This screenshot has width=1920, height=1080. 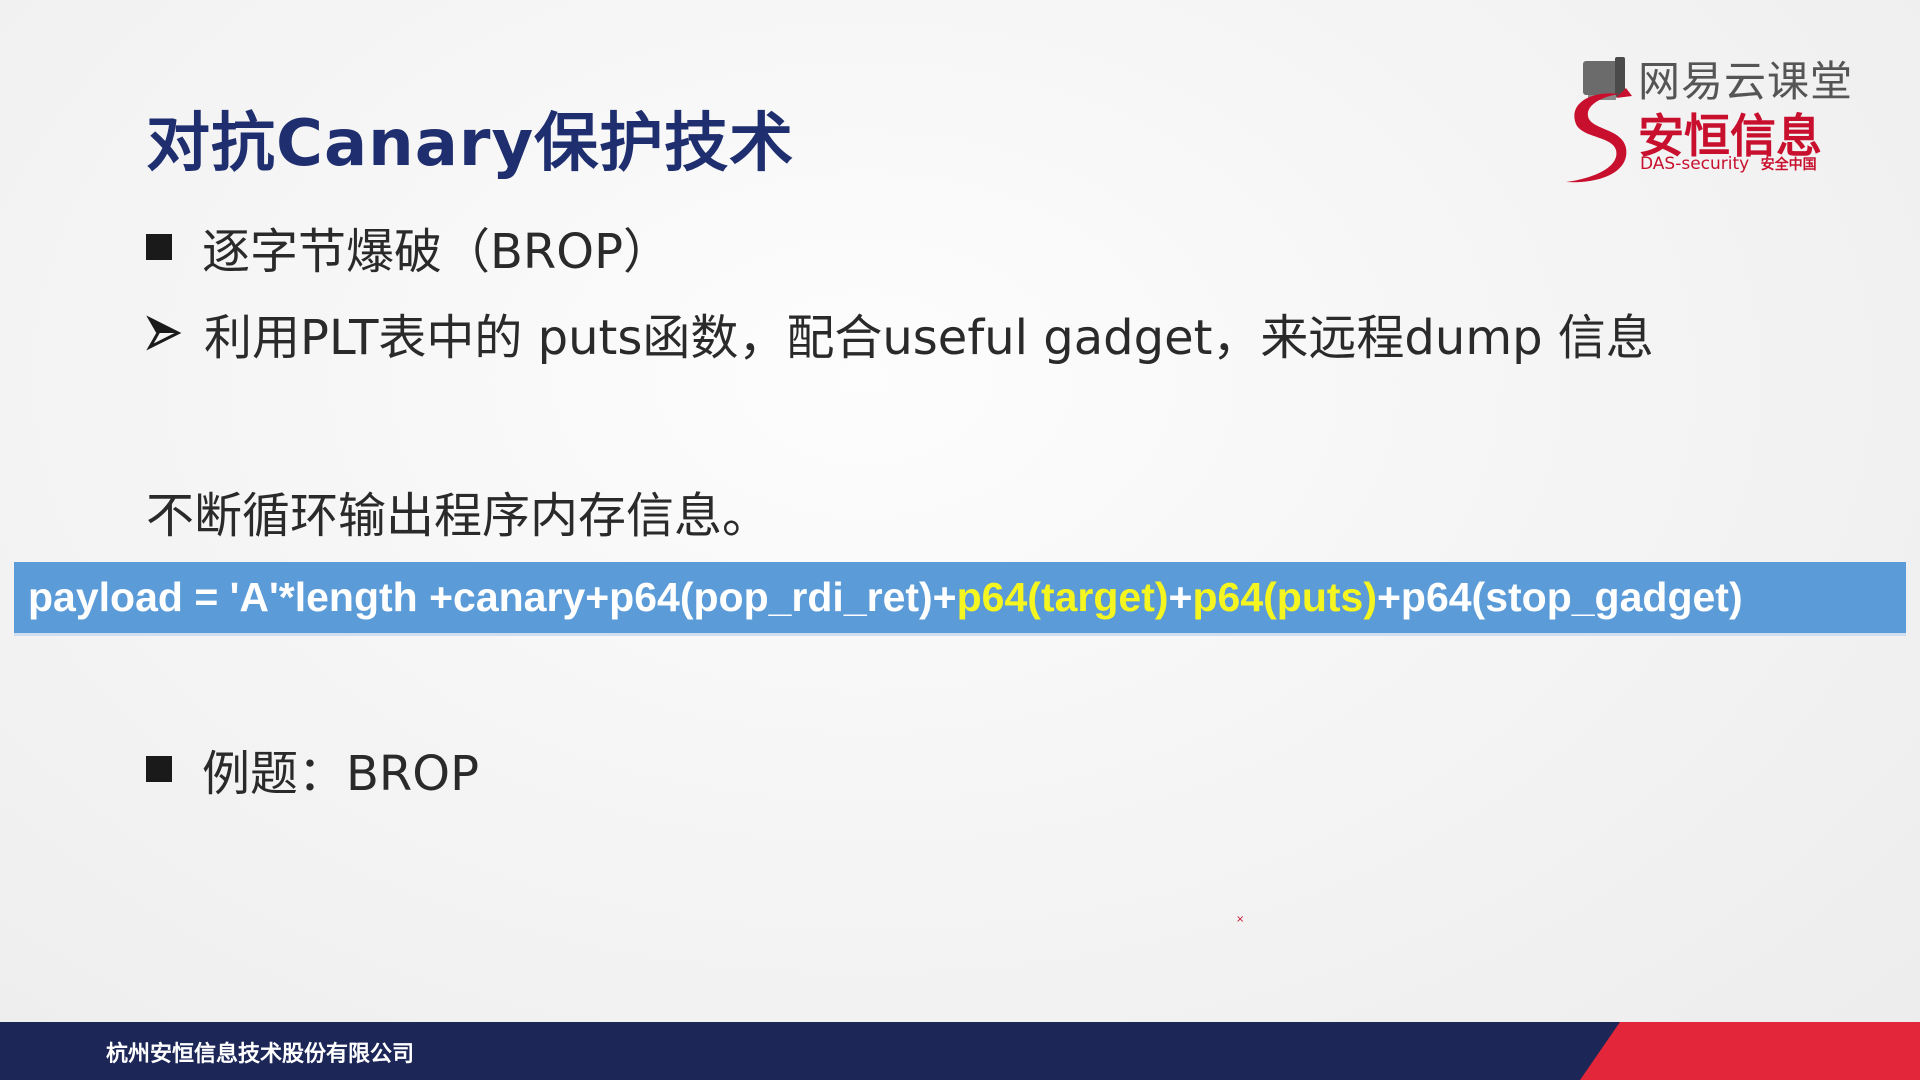 I want to click on footer-bar: 杭州安恒信息技术股份有限公司, so click(x=960, y=1051).